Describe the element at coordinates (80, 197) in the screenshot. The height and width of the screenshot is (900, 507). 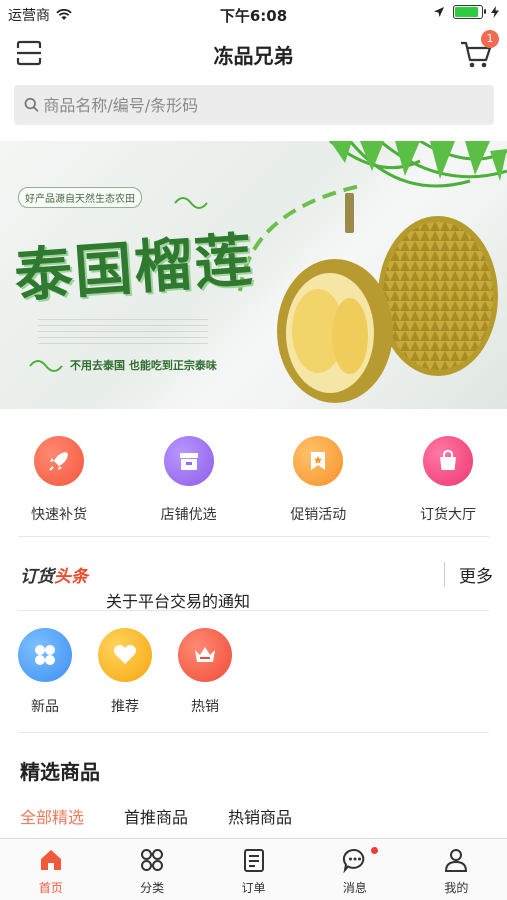
I see `banner-tagline-top: 好产品源自天然生态农田` at that location.